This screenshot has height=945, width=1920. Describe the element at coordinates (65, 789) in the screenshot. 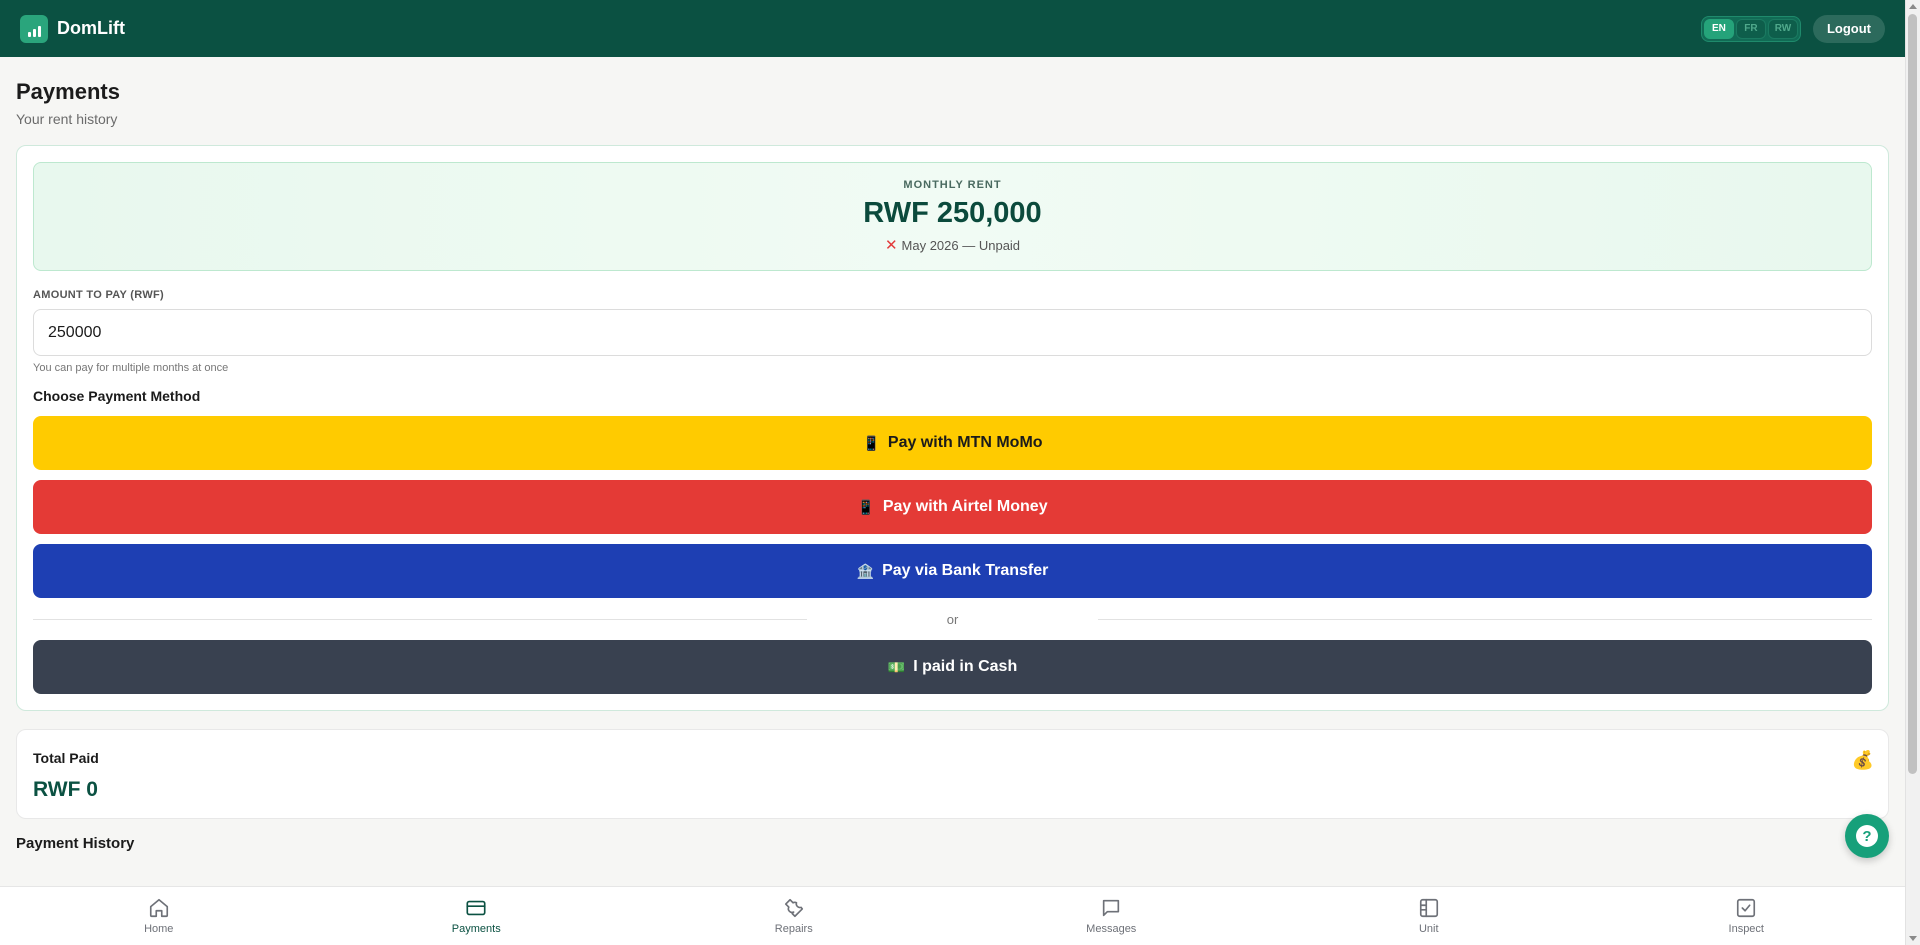

I see `total-paid-value: RWF 0` at that location.